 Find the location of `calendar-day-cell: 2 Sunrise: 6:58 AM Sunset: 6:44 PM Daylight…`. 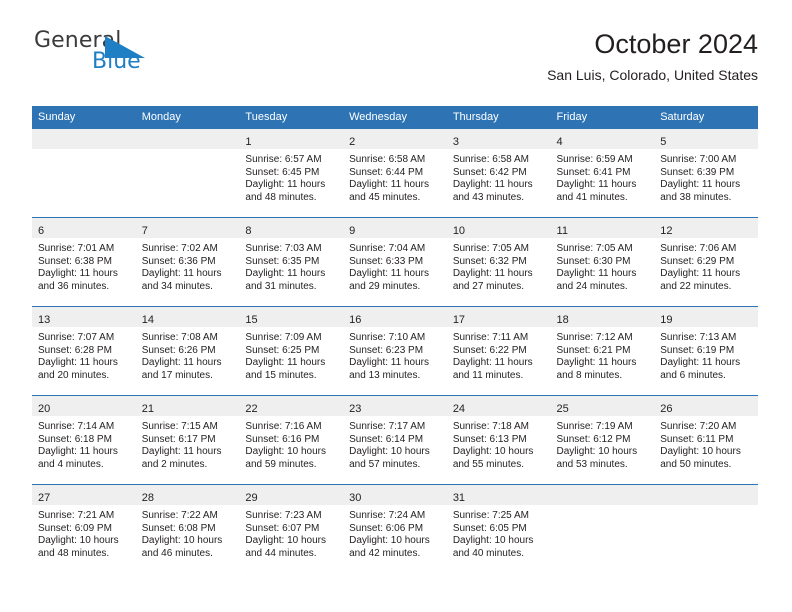

calendar-day-cell: 2 Sunrise: 6:58 AM Sunset: 6:44 PM Daylight… is located at coordinates (395, 173).